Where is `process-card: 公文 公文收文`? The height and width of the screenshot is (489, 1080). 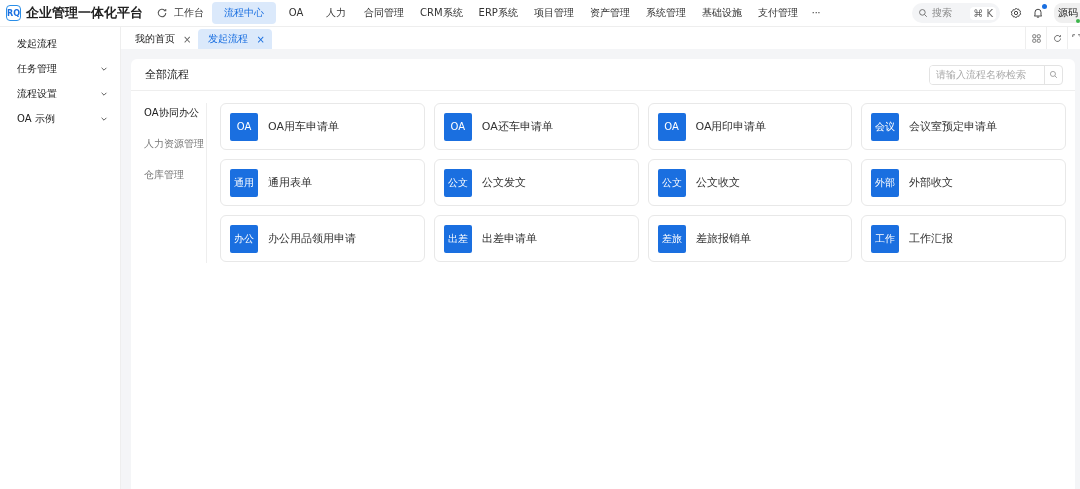
process-card: 公文 公文收文 is located at coordinates (750, 182).